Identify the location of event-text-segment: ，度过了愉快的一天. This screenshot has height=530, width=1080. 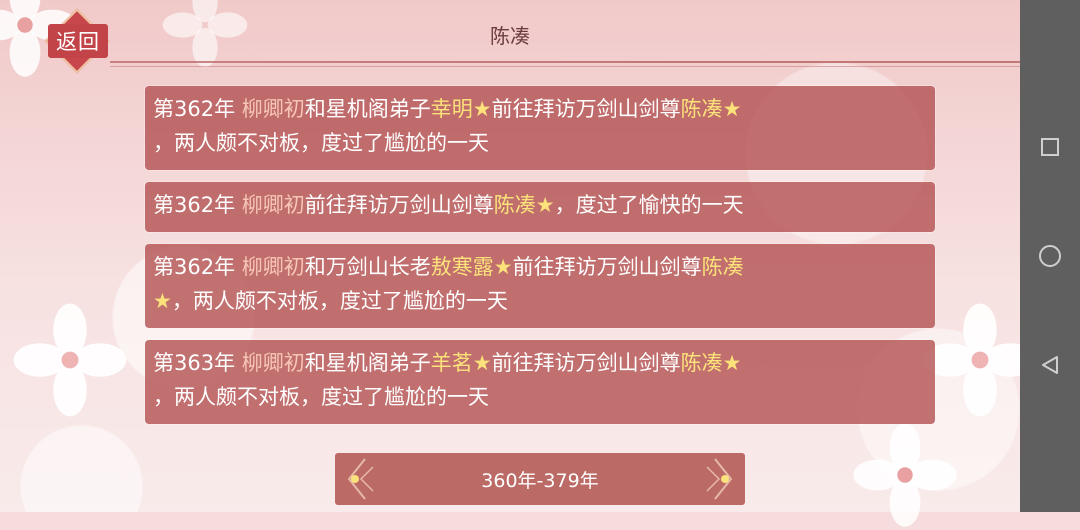
(649, 205).